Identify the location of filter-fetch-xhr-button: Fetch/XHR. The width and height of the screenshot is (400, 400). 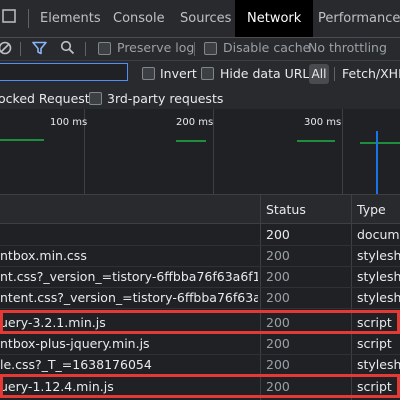
(371, 73).